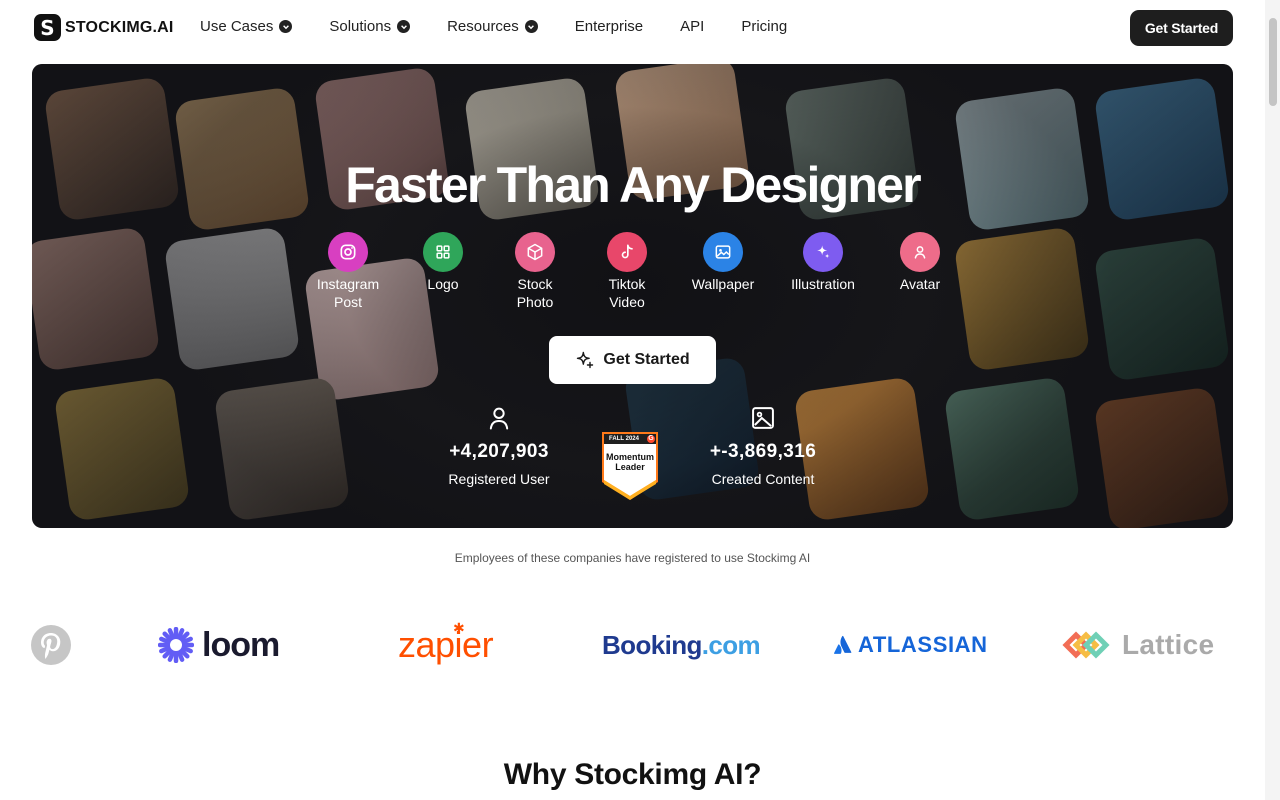 This screenshot has height=800, width=1280. What do you see at coordinates (499, 451) in the screenshot?
I see `registered-users-count: +4,207,903` at bounding box center [499, 451].